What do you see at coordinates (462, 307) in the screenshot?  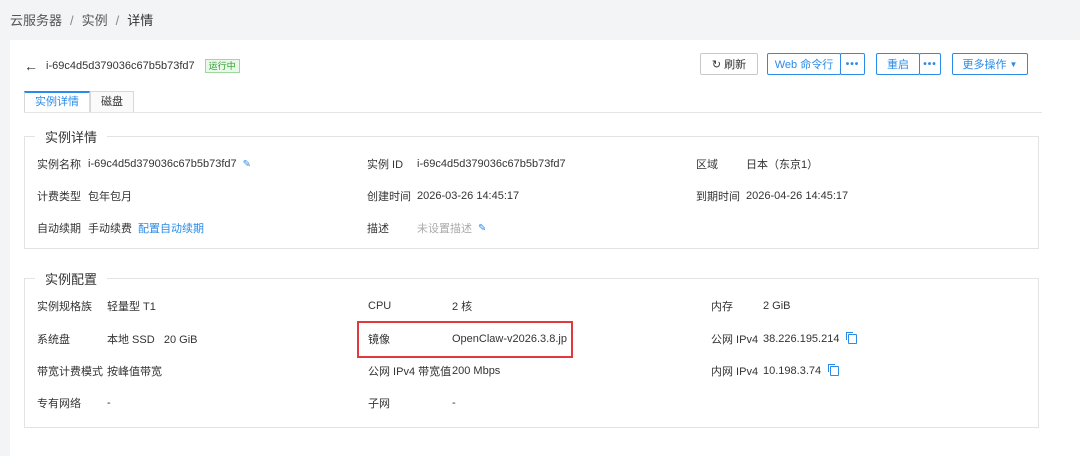 I see `config-cpu-value: 2 核` at bounding box center [462, 307].